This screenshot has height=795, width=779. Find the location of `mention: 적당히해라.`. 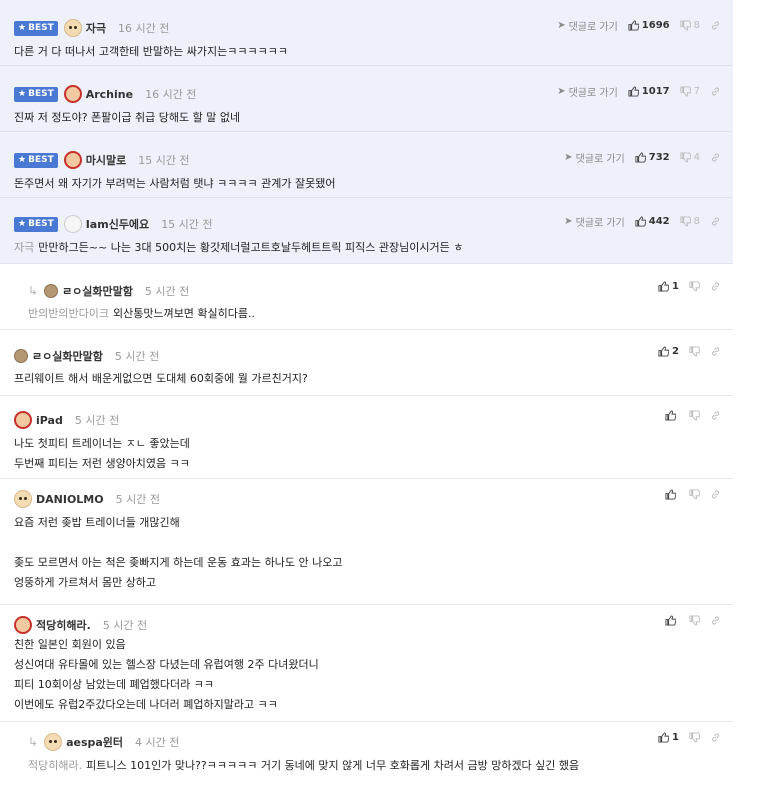

mention: 적당히해라. is located at coordinates (55, 765).